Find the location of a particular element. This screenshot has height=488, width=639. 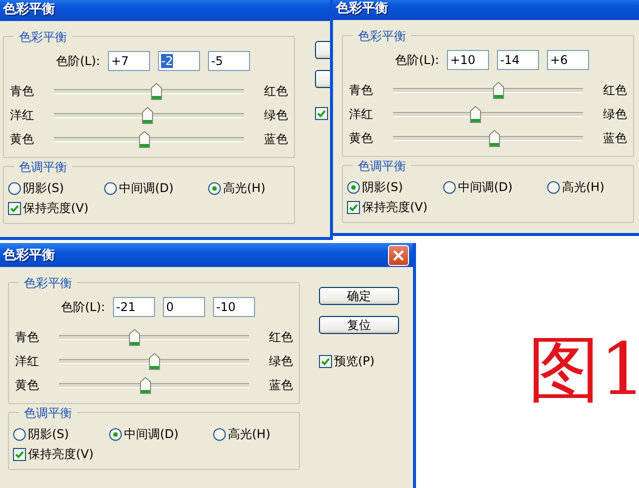

level-field: +6 is located at coordinates (568, 60).